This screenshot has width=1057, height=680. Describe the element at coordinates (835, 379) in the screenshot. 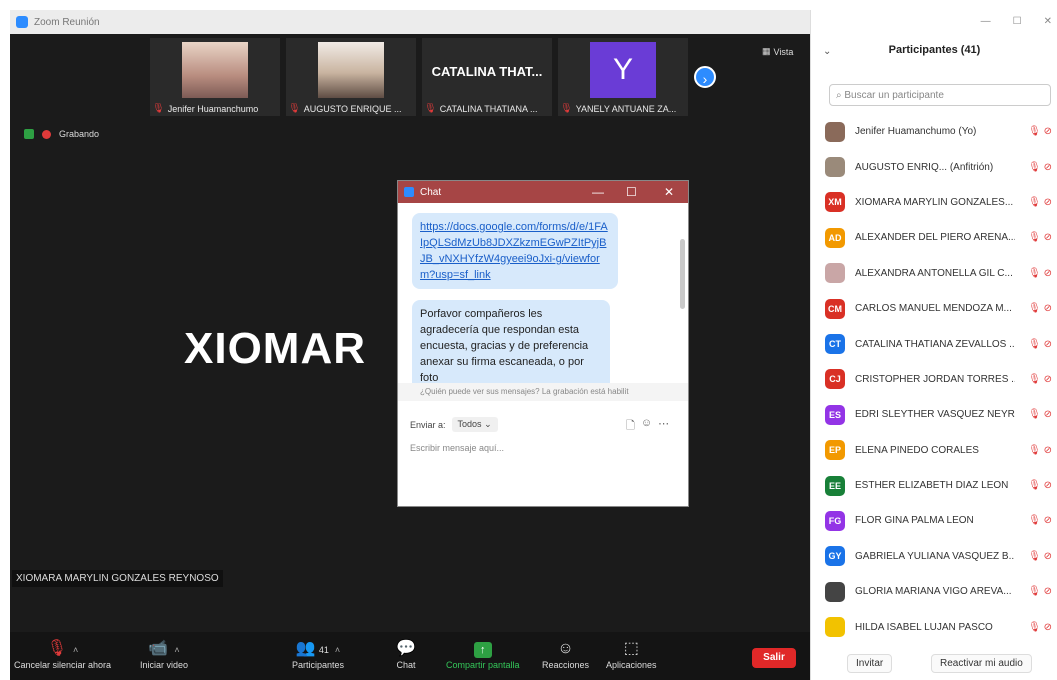

I see `avatar: CJ` at that location.